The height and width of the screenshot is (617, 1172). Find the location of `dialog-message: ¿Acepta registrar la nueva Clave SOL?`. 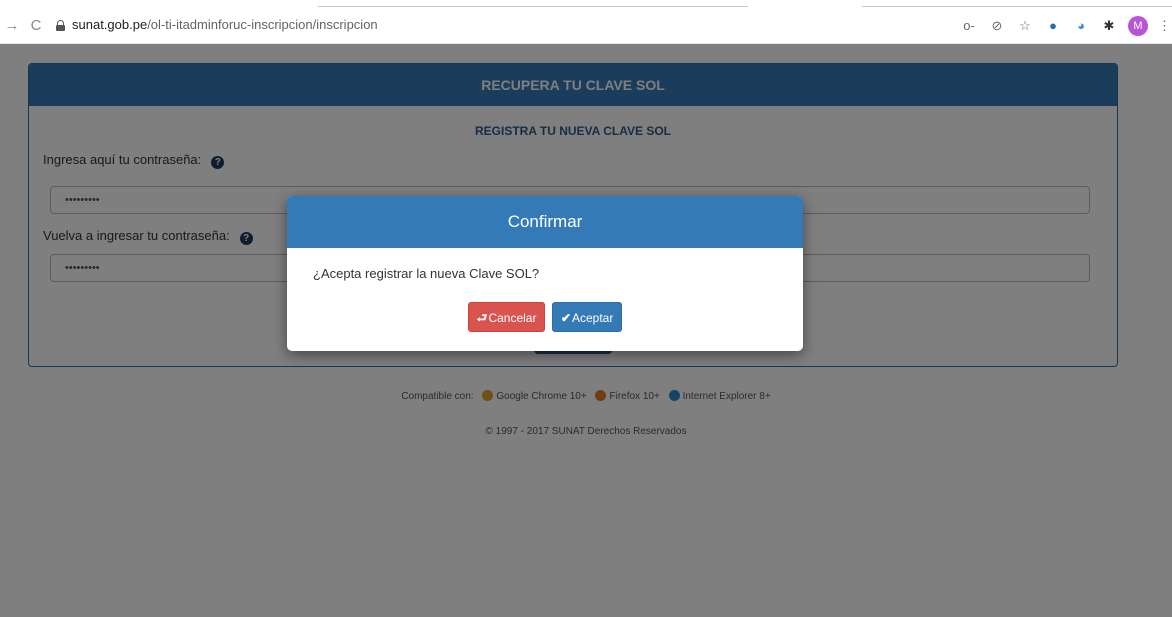

dialog-message: ¿Acepta registrar la nueva Clave SOL? is located at coordinates (426, 273).